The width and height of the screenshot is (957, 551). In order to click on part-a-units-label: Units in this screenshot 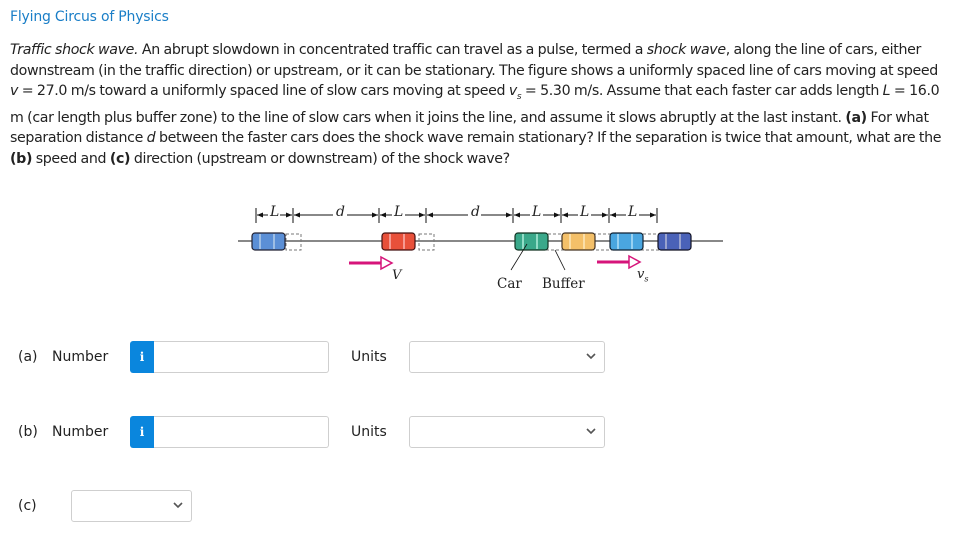, I will do `click(369, 357)`.